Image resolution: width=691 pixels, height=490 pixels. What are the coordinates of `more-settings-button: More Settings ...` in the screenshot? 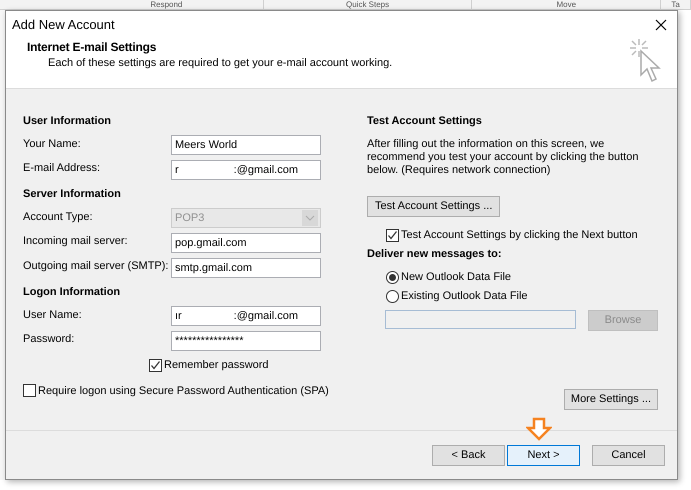 It's located at (611, 399).